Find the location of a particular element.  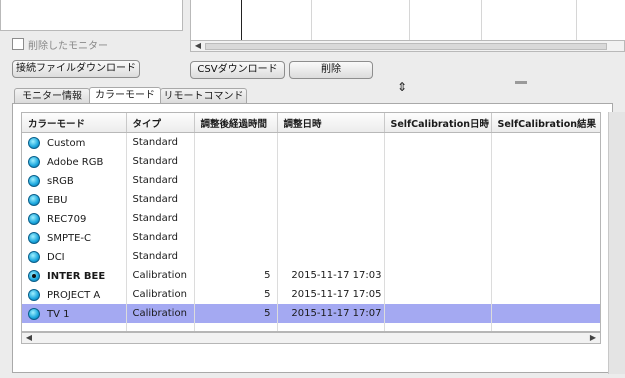

color-mode-name: Custom is located at coordinates (66, 143).